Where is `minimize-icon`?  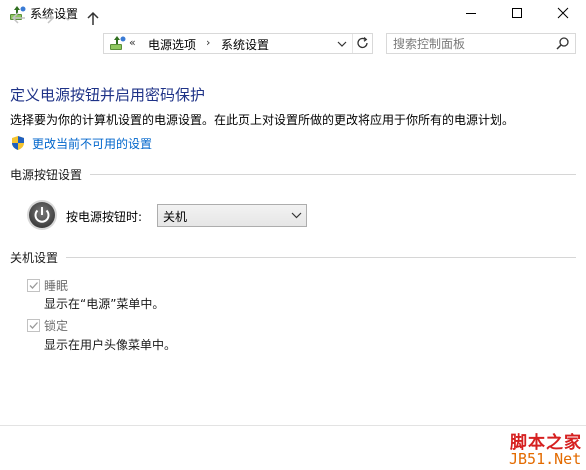
minimize-icon is located at coordinates (471, 13).